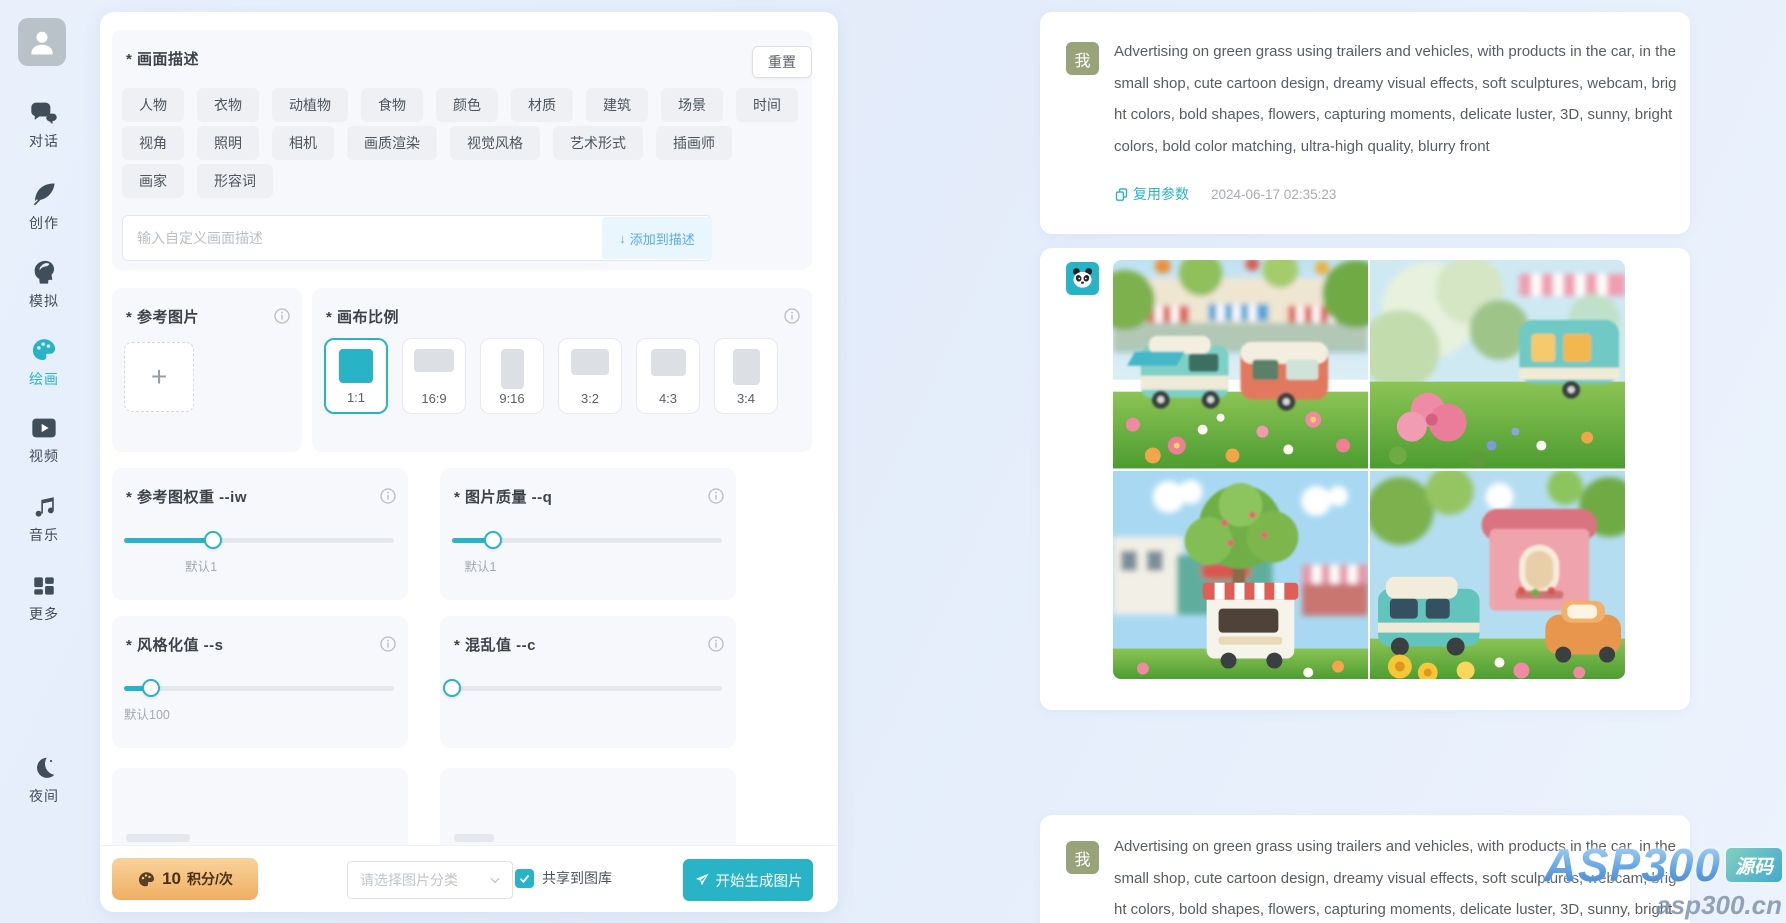 The image size is (1786, 923). I want to click on quality-slider, so click(587, 540).